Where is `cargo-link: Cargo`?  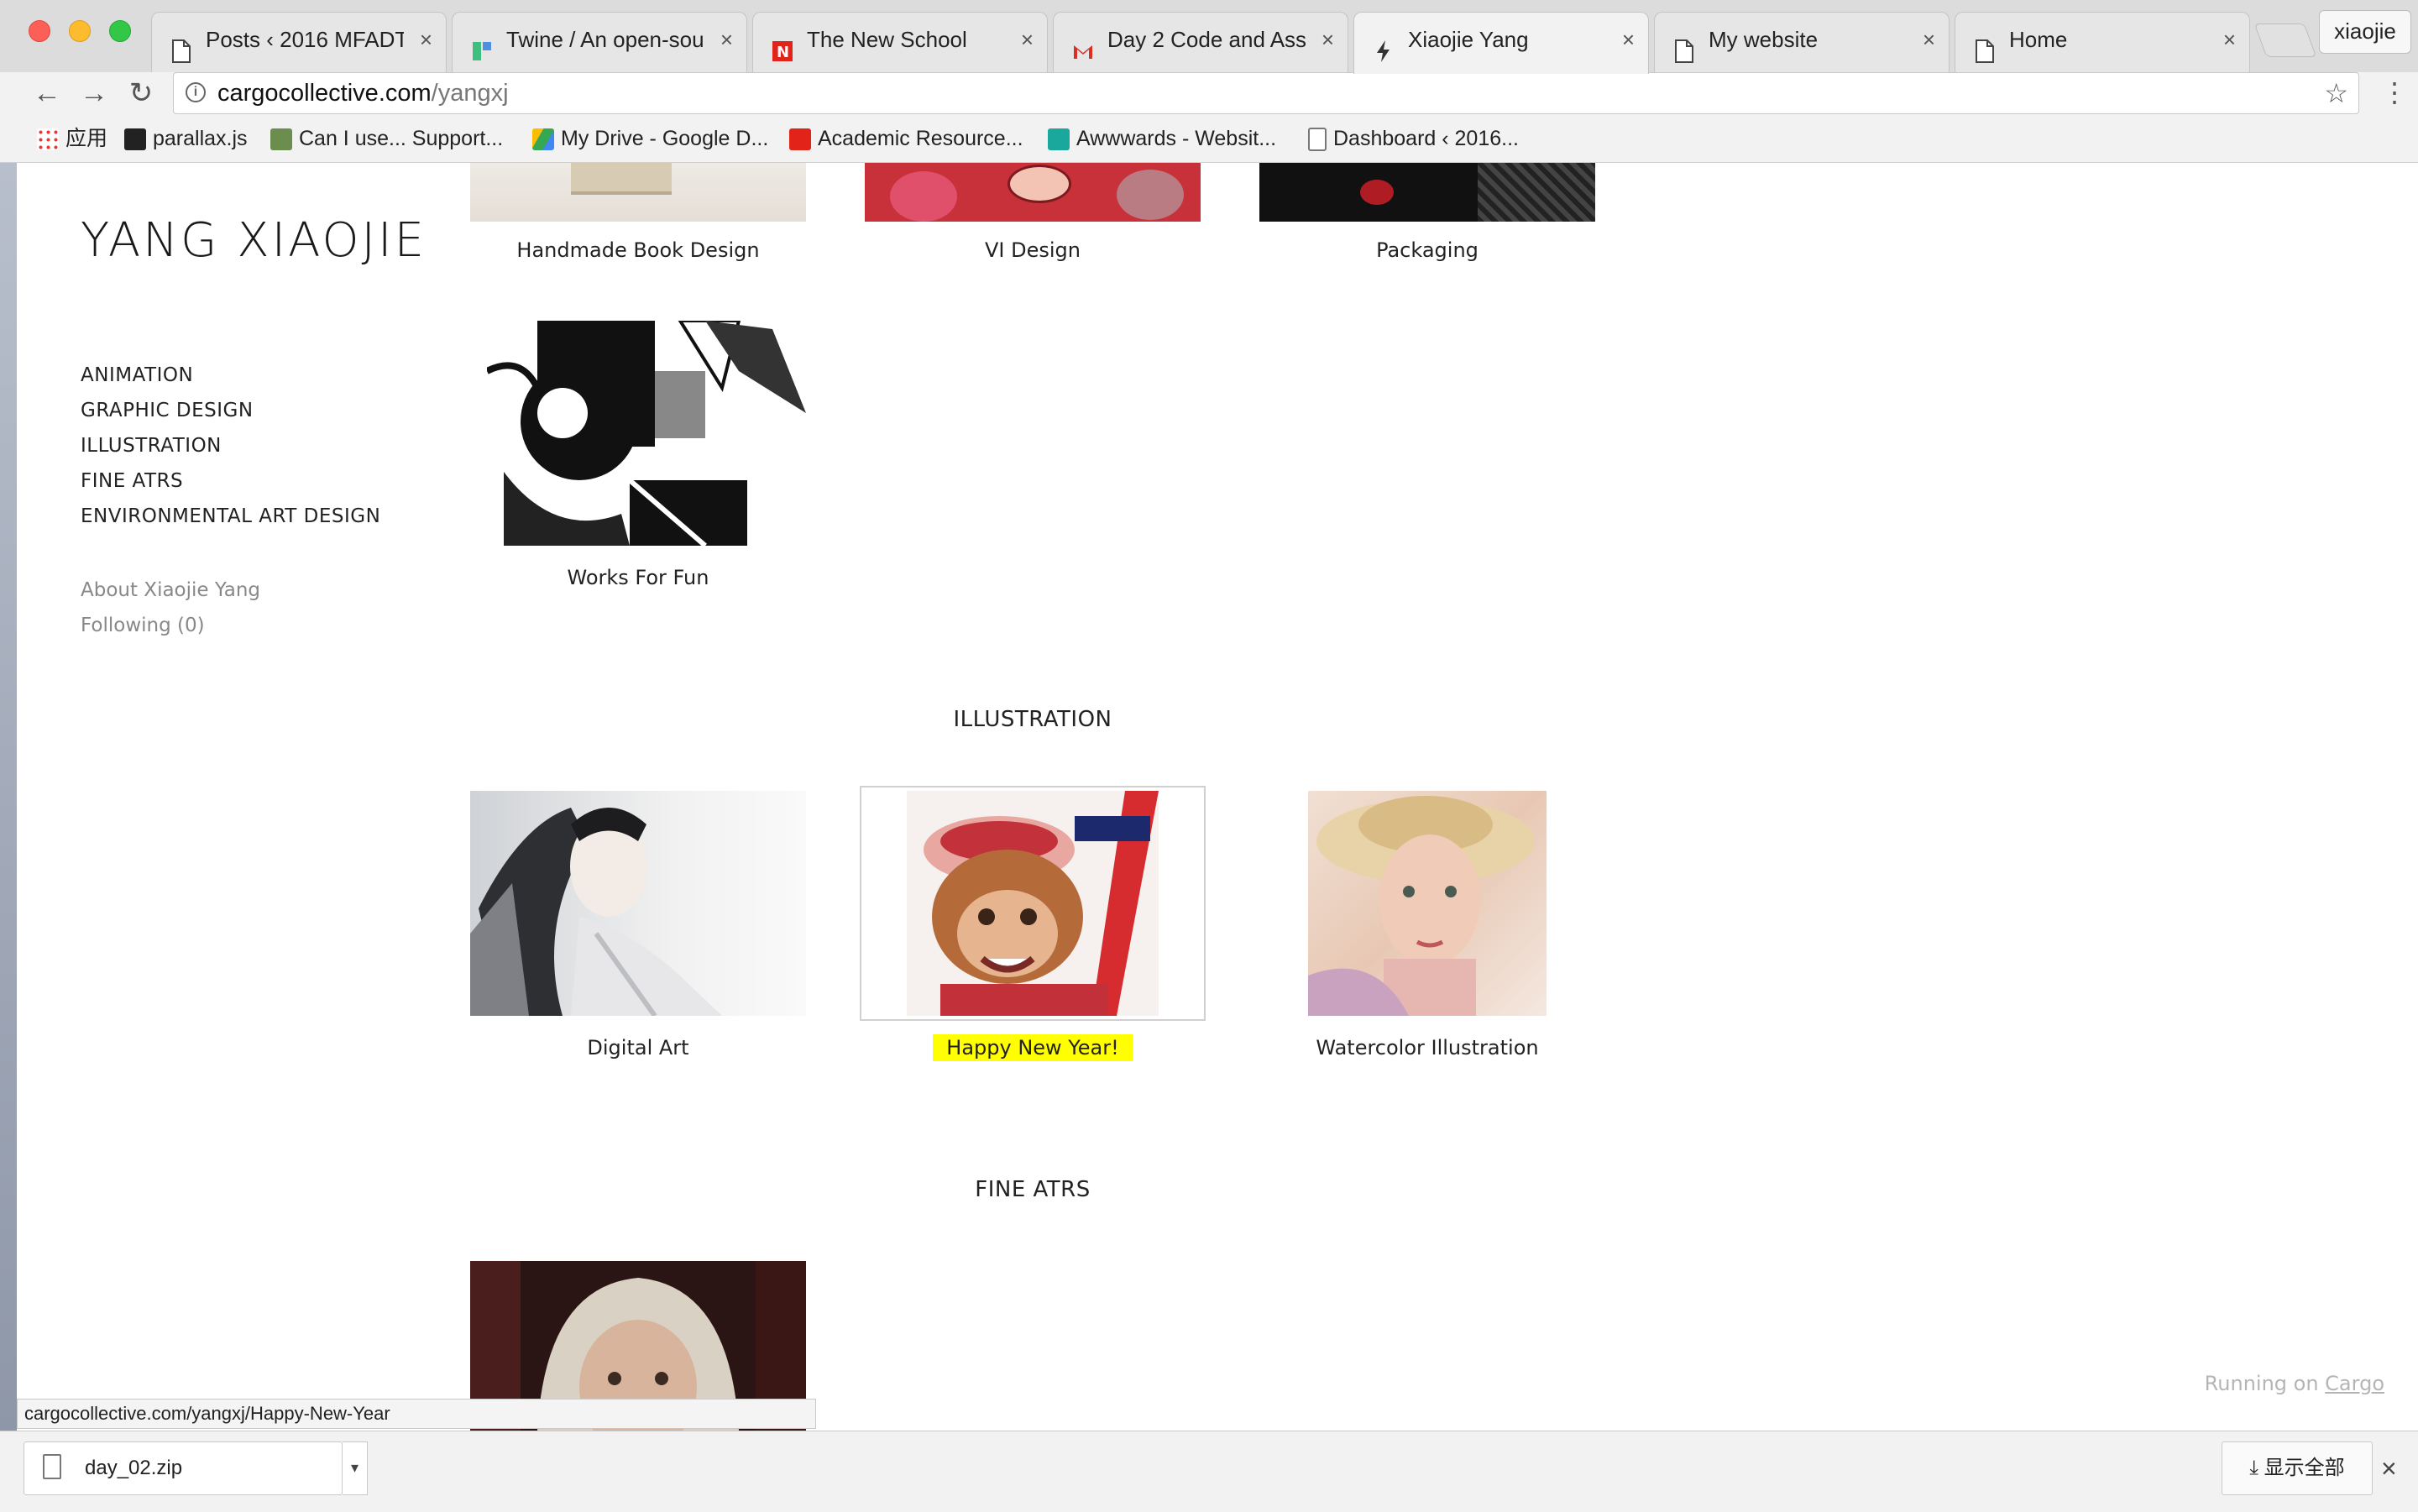
cargo-link: Cargo is located at coordinates (2354, 1383).